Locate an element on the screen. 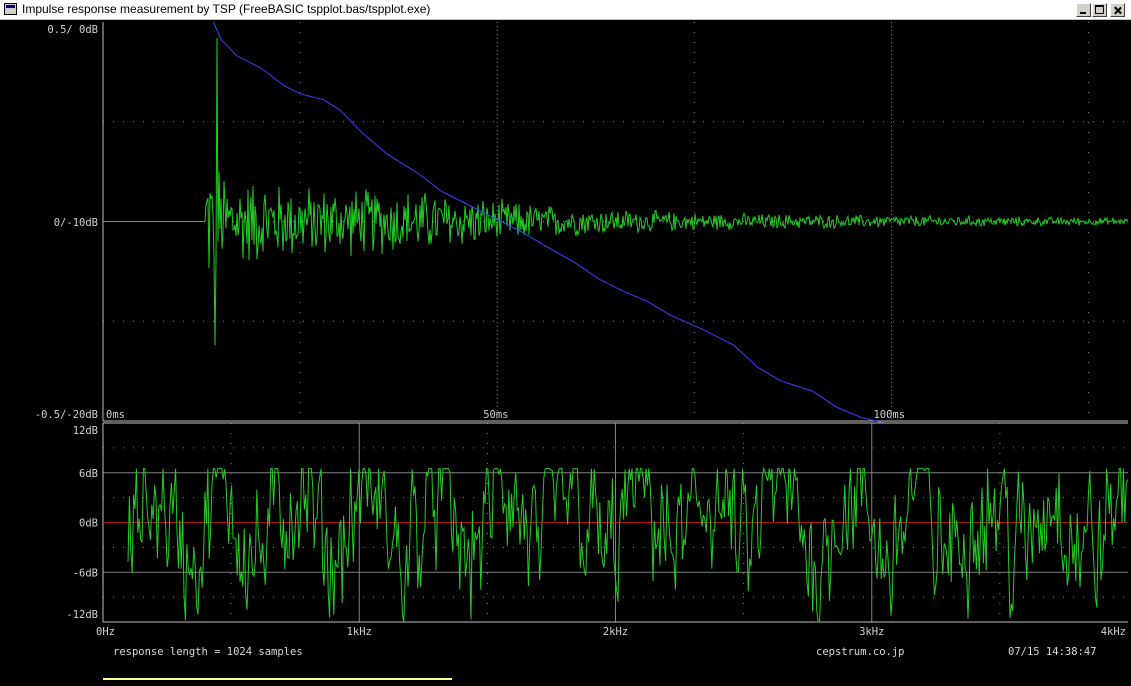 The height and width of the screenshot is (686, 1131). response-length-text: response length = 1024 samples is located at coordinates (208, 652).